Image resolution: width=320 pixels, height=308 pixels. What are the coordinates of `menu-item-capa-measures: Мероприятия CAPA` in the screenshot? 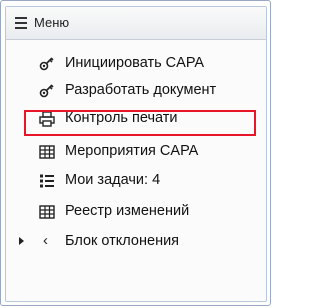 It's located at (136, 151).